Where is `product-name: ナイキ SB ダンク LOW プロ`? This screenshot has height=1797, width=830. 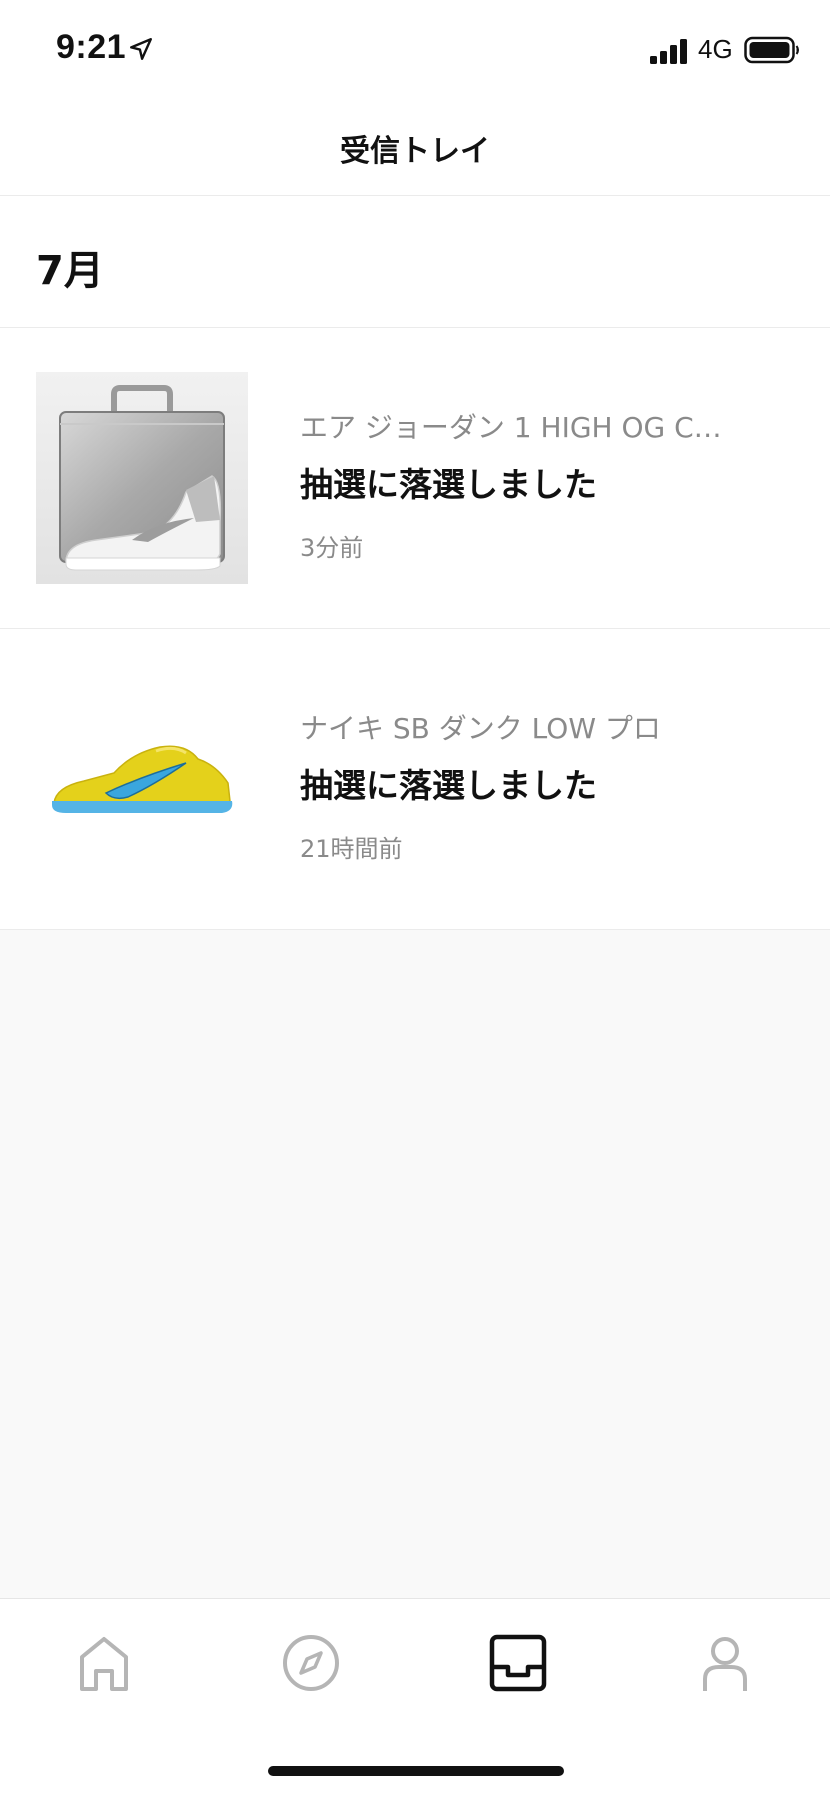
product-name: ナイキ SB ダンク LOW プロ is located at coordinates (480, 728).